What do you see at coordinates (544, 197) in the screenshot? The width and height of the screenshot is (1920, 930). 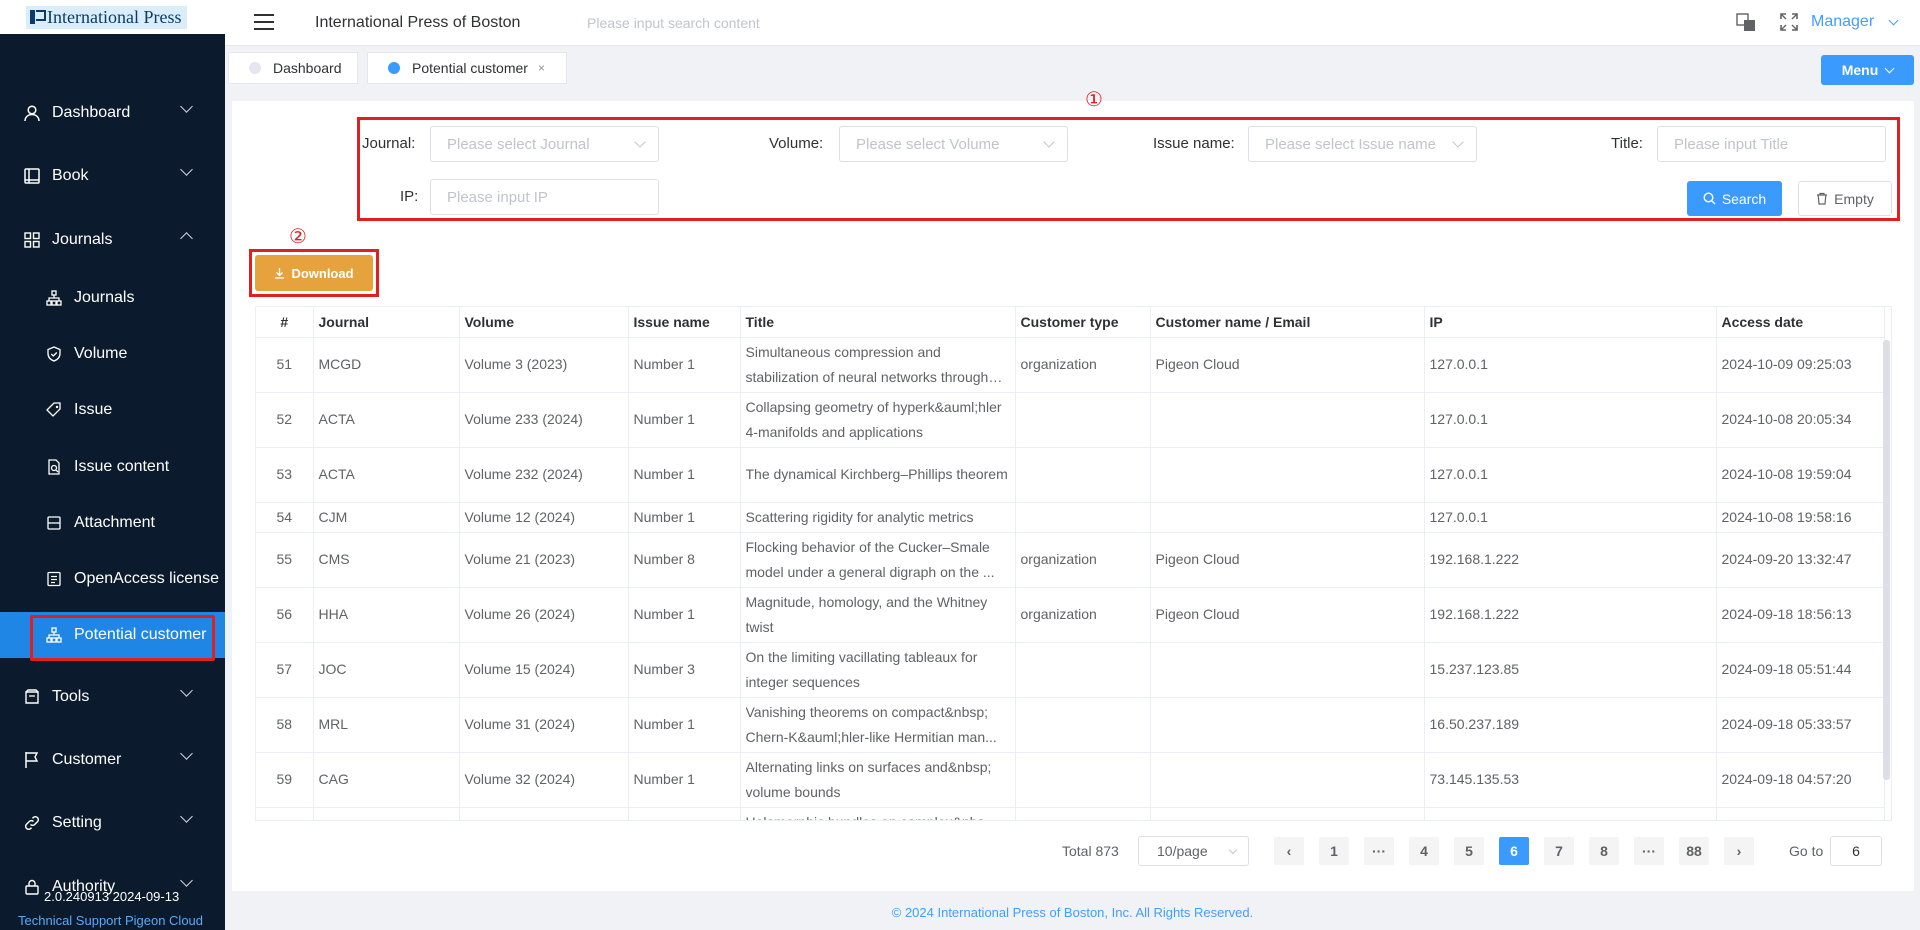 I see `ip-input: Please input IP` at bounding box center [544, 197].